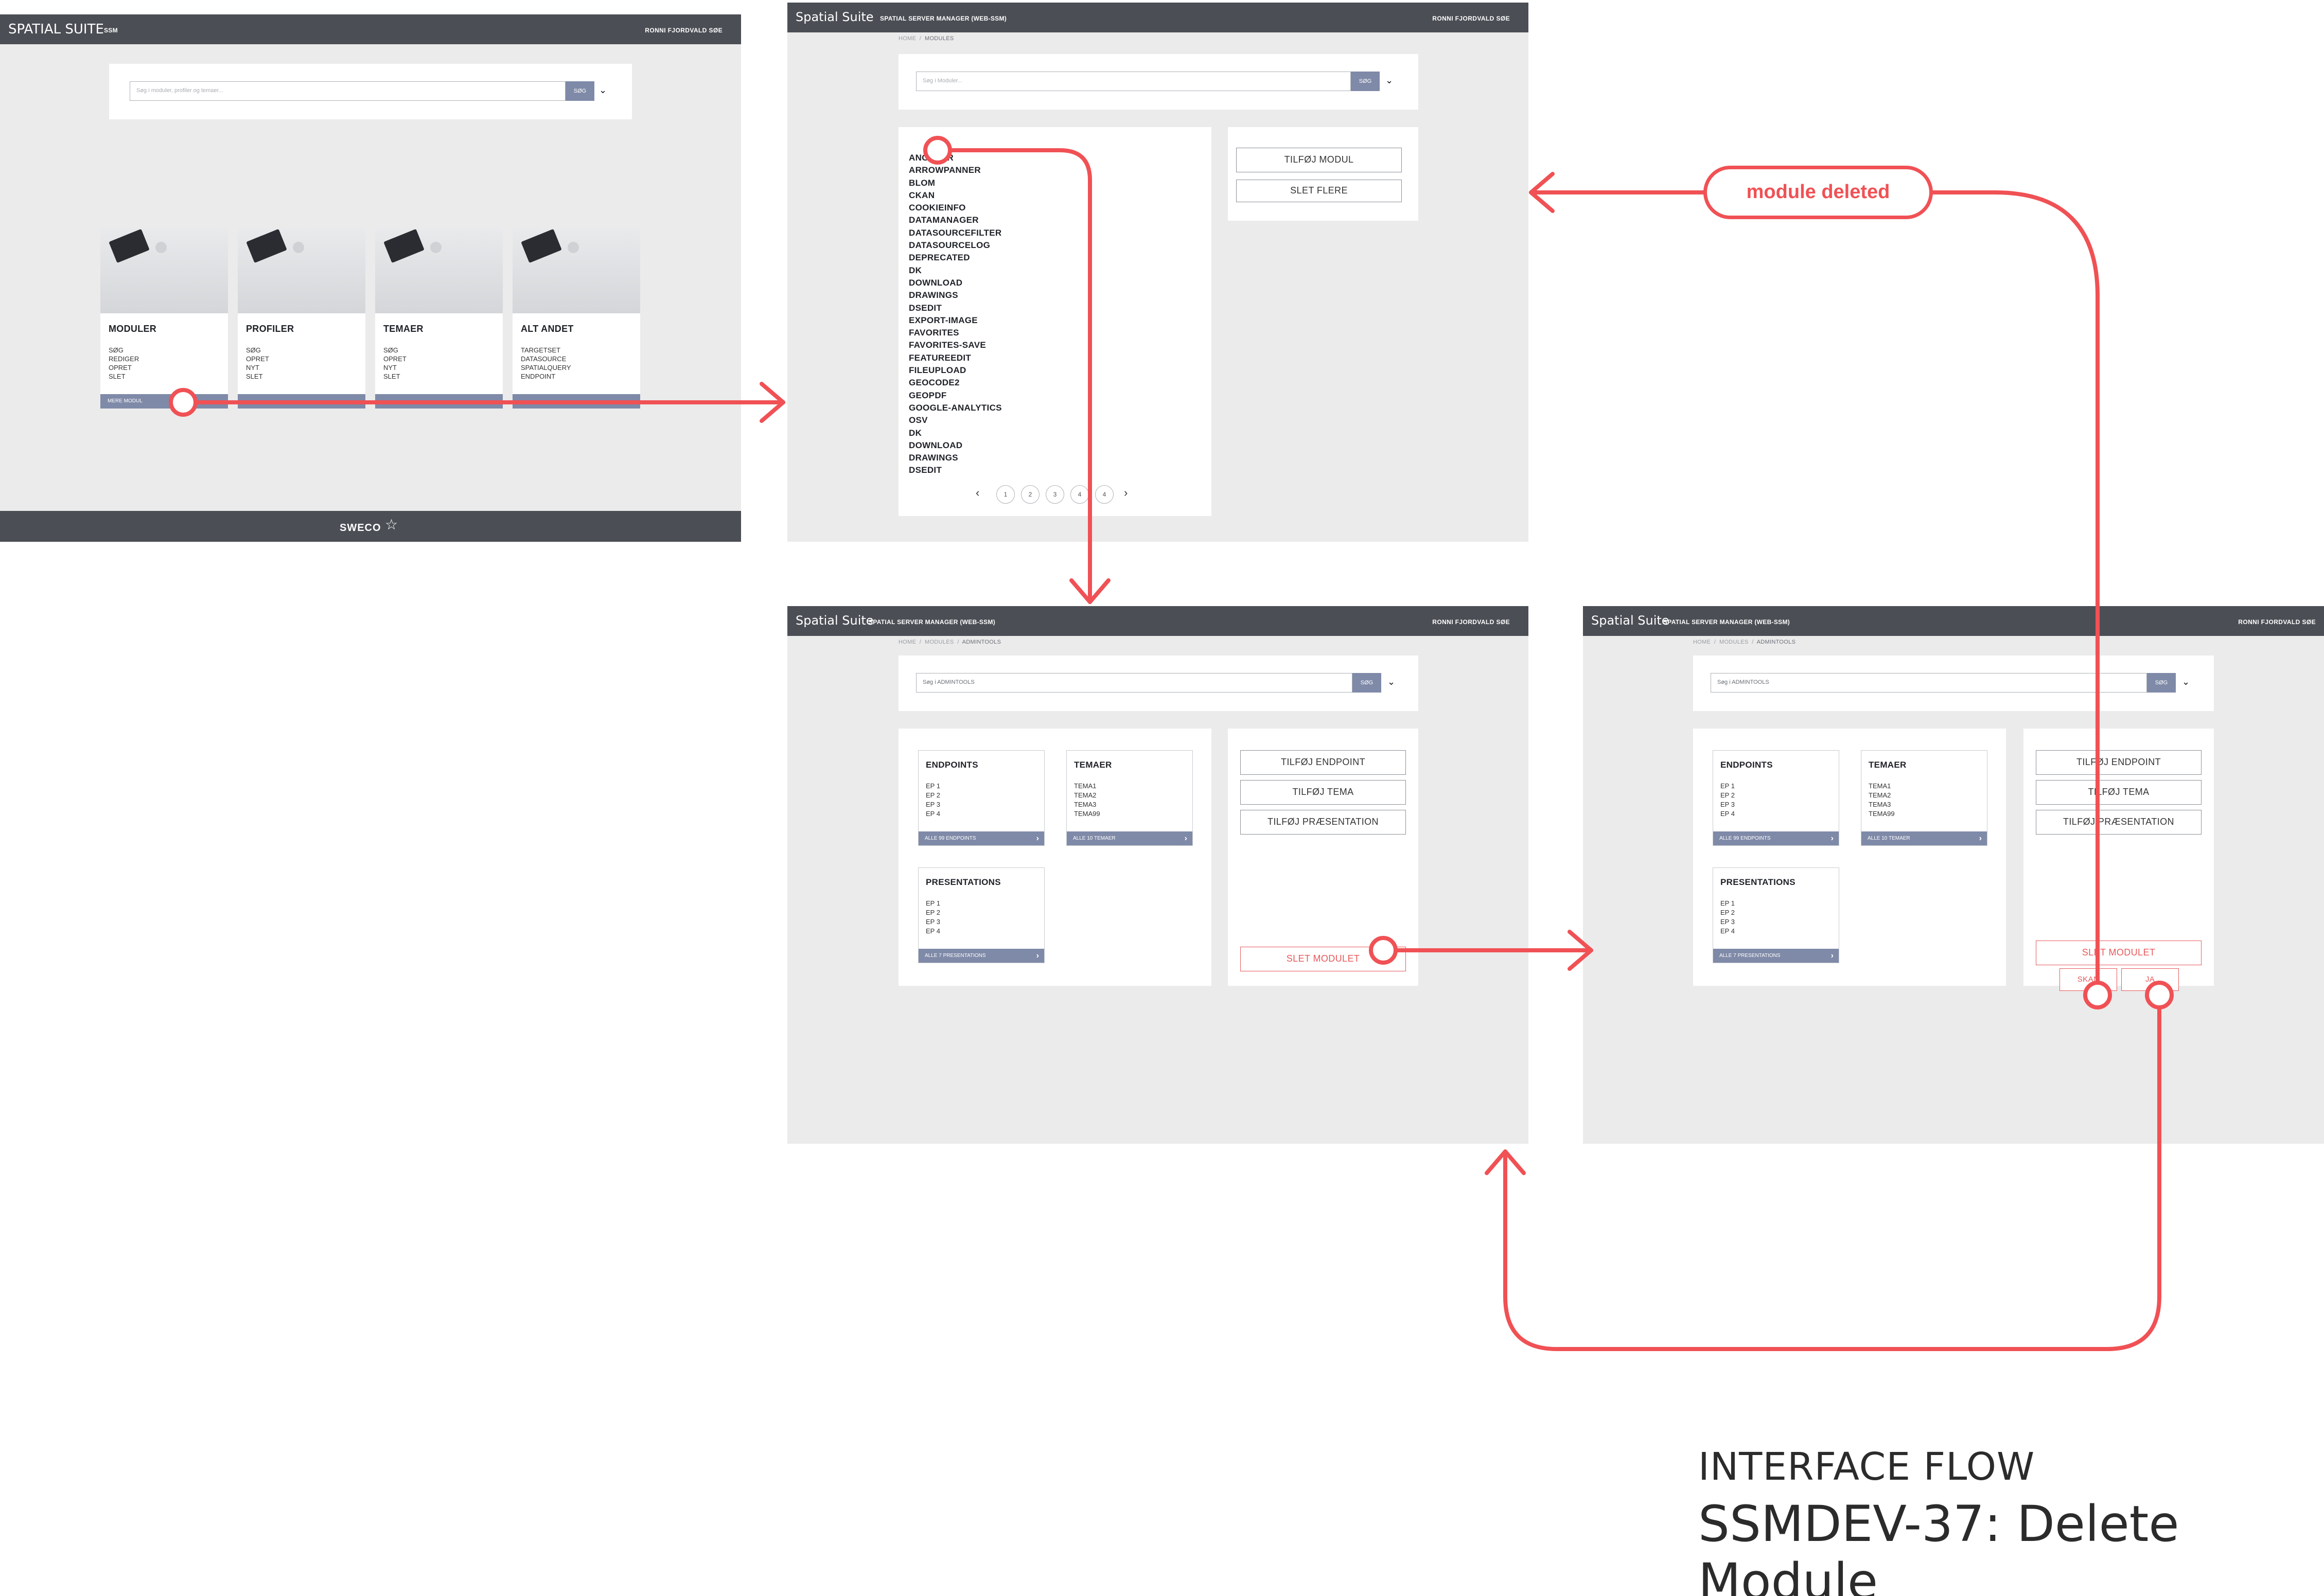 This screenshot has width=2324, height=1596. What do you see at coordinates (2015, 593) in the screenshot?
I see `flow-arrow-deleted-to-modules` at bounding box center [2015, 593].